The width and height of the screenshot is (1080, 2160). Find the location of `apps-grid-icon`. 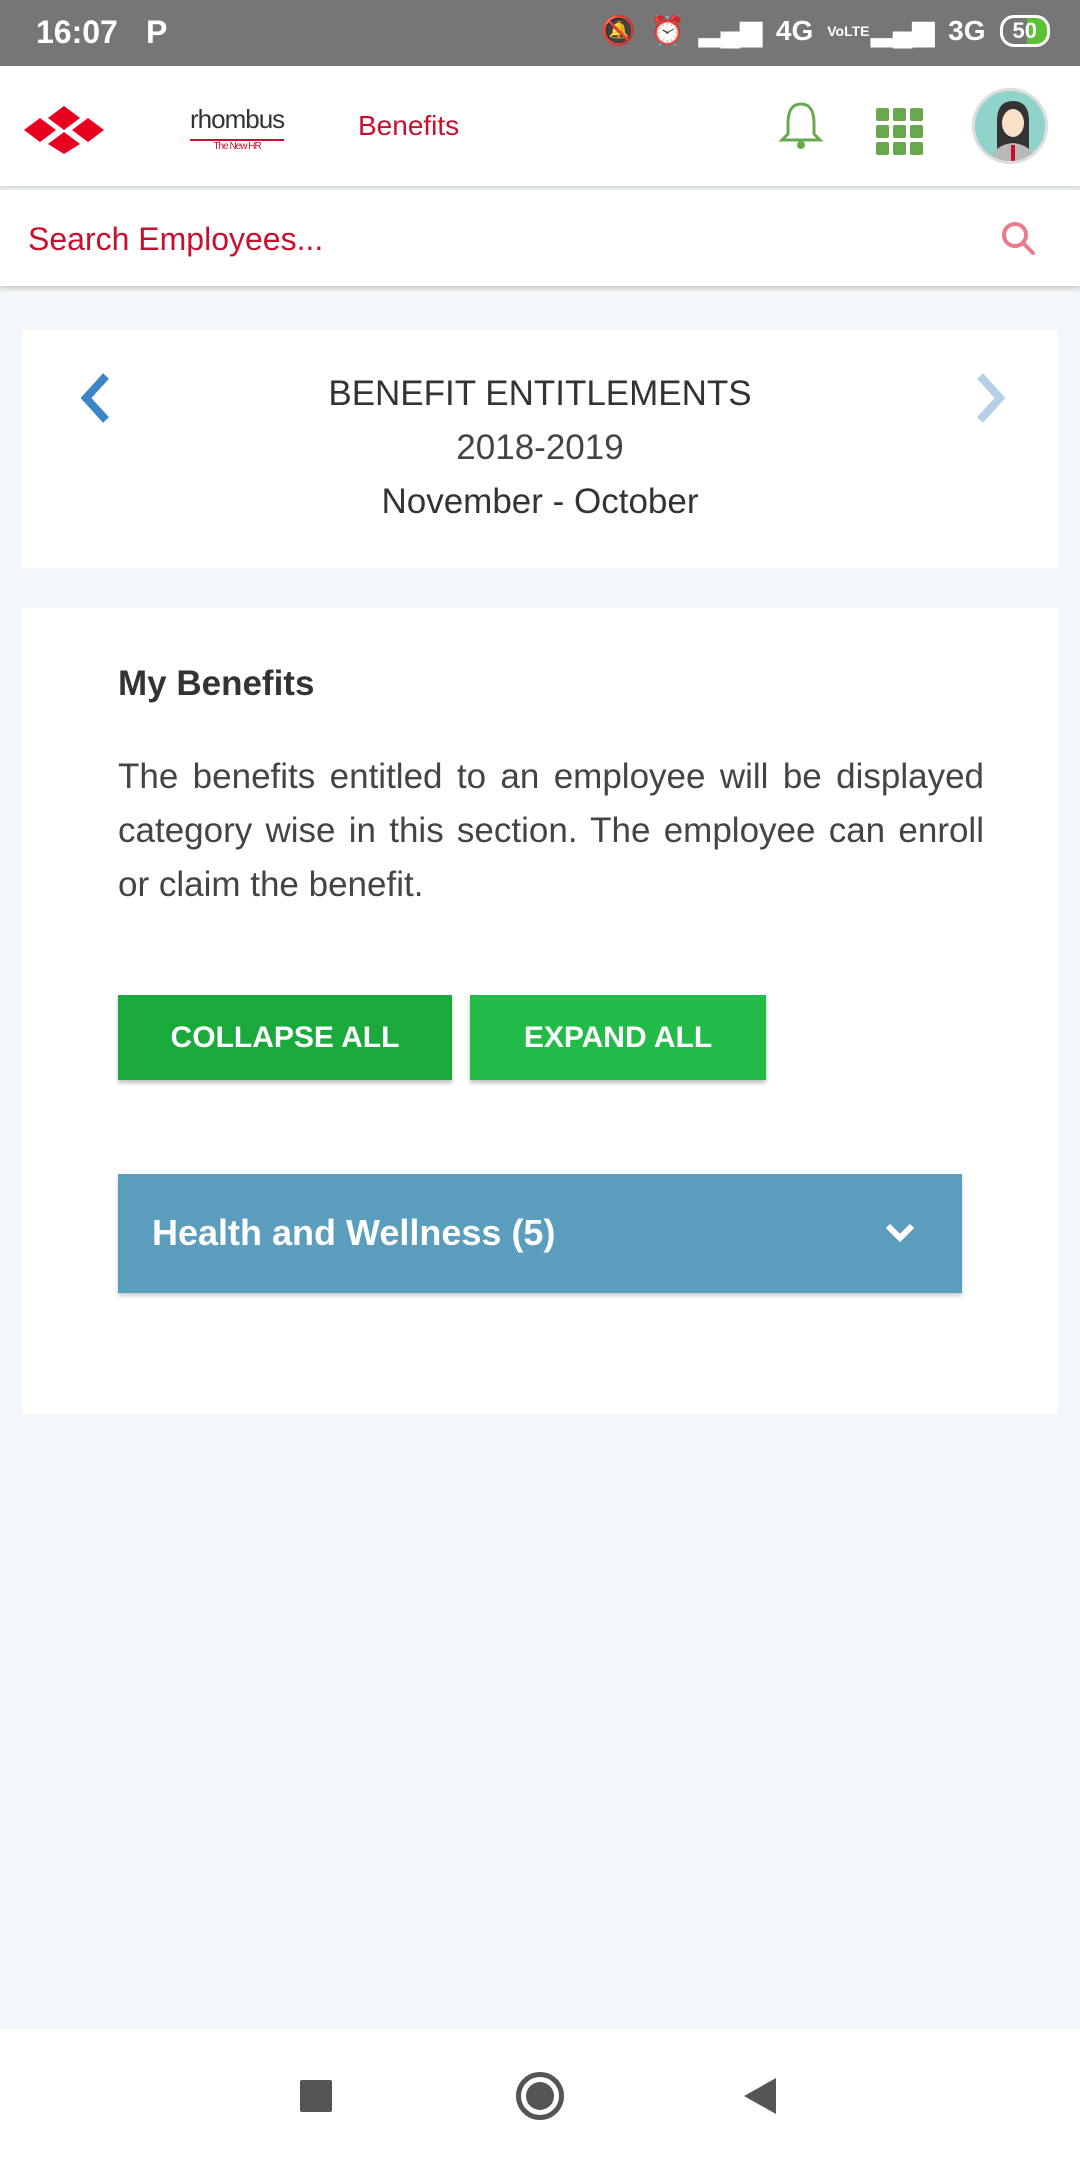

apps-grid-icon is located at coordinates (899, 131).